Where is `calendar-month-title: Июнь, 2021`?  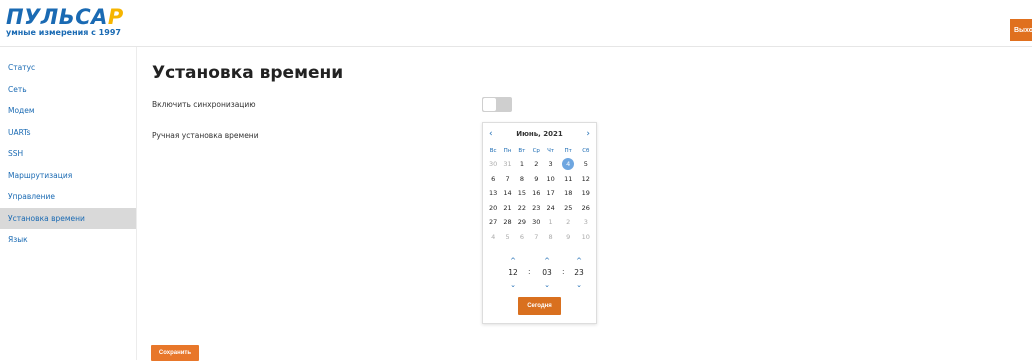
calendar-month-title: Июнь, 2021 is located at coordinates (539, 134).